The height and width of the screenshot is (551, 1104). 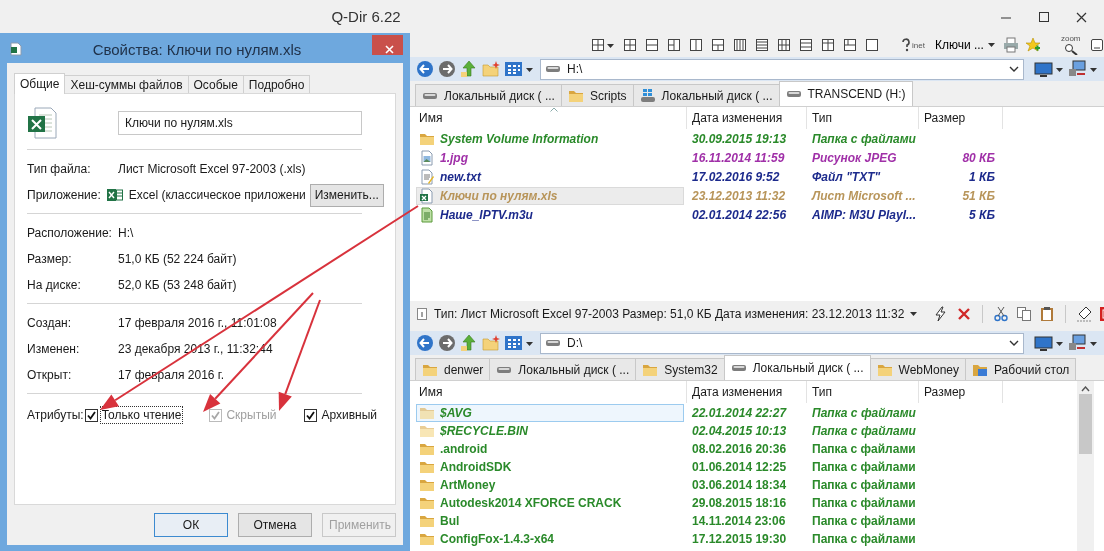 What do you see at coordinates (917, 369) in the screenshot?
I see `tab: WebMoney` at bounding box center [917, 369].